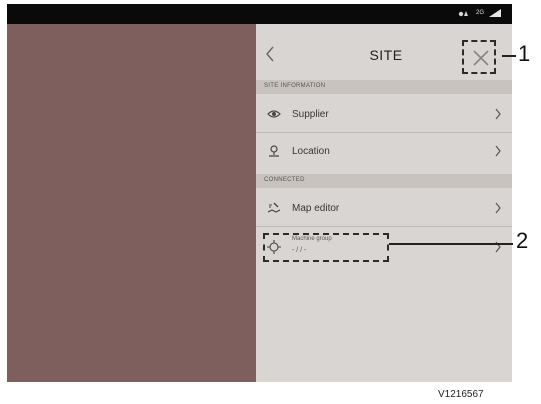  What do you see at coordinates (384, 181) in the screenshot?
I see `section-connected: CONNECTED` at bounding box center [384, 181].